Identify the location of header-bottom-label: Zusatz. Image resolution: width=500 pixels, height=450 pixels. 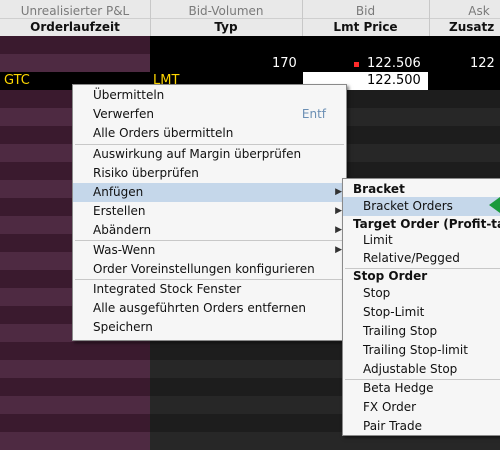
(472, 27).